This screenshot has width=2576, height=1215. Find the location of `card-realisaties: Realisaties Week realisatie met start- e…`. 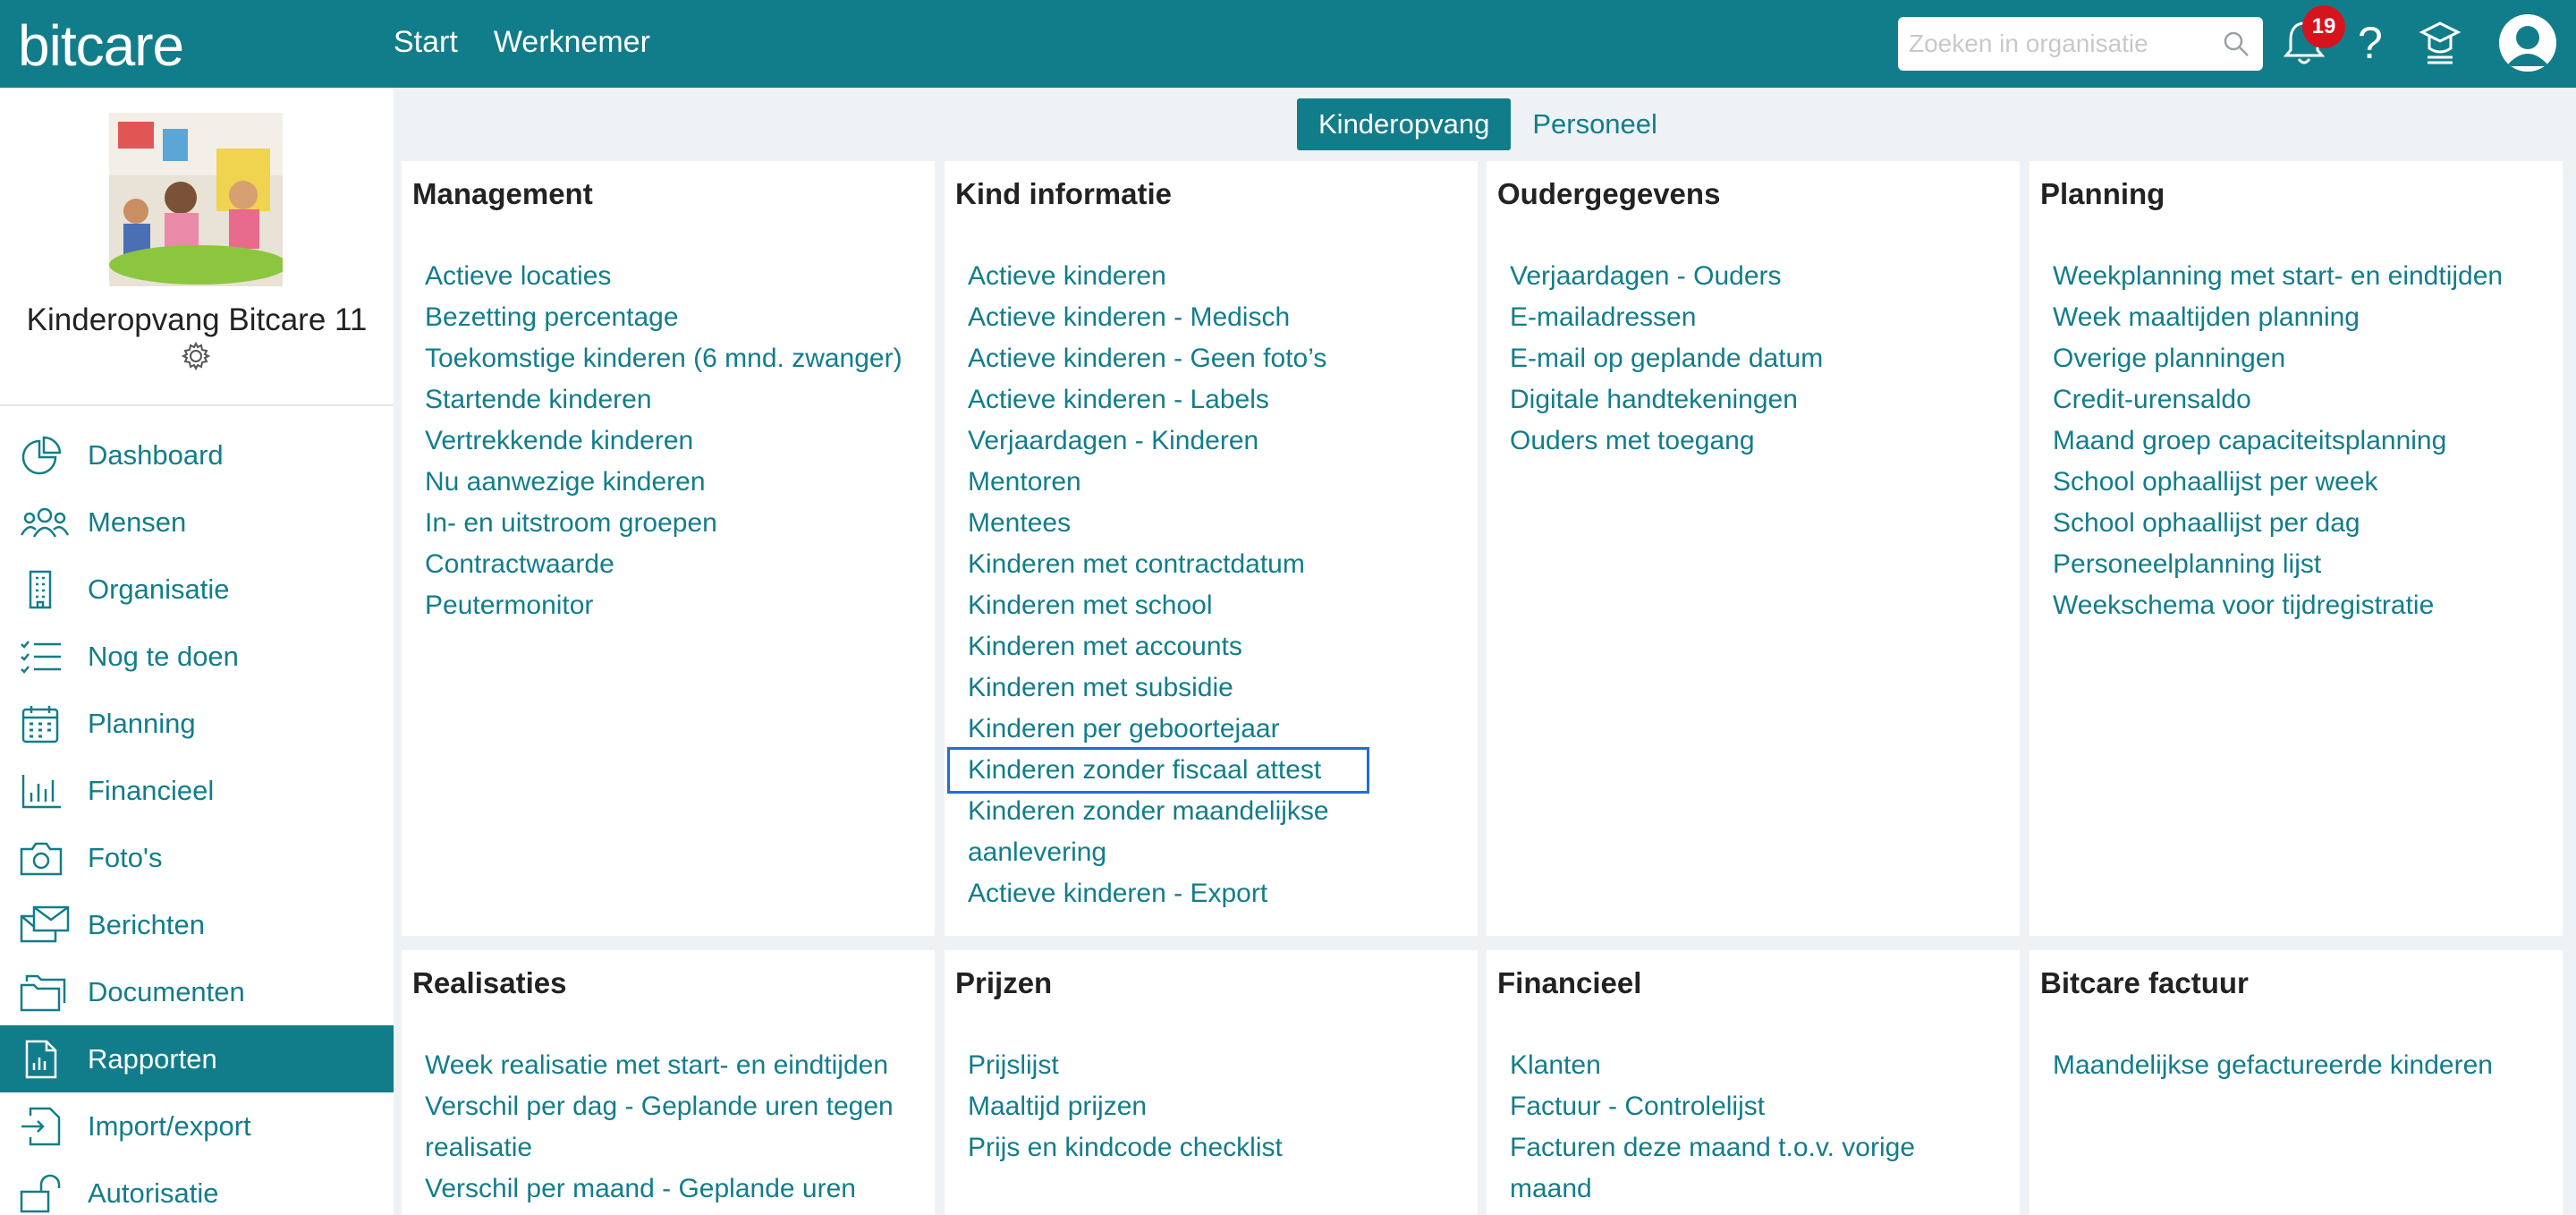

card-realisaties: Realisaties Week realisatie met start- e… is located at coordinates (668, 1083).